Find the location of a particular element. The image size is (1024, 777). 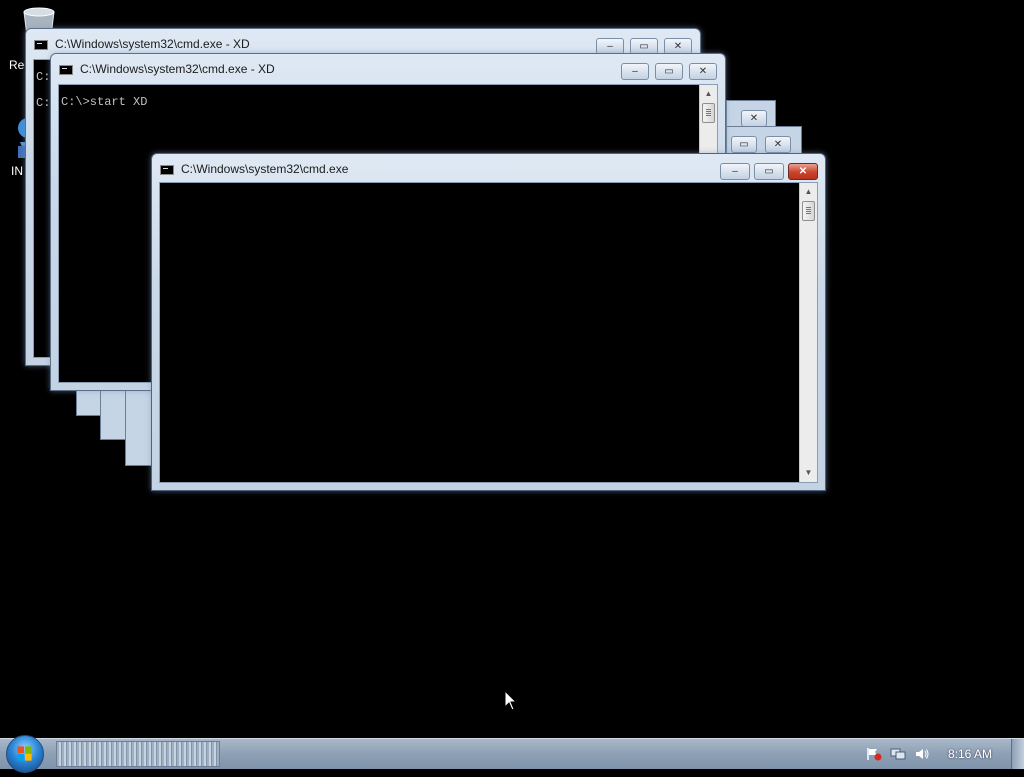

start-button is located at coordinates (25, 754).